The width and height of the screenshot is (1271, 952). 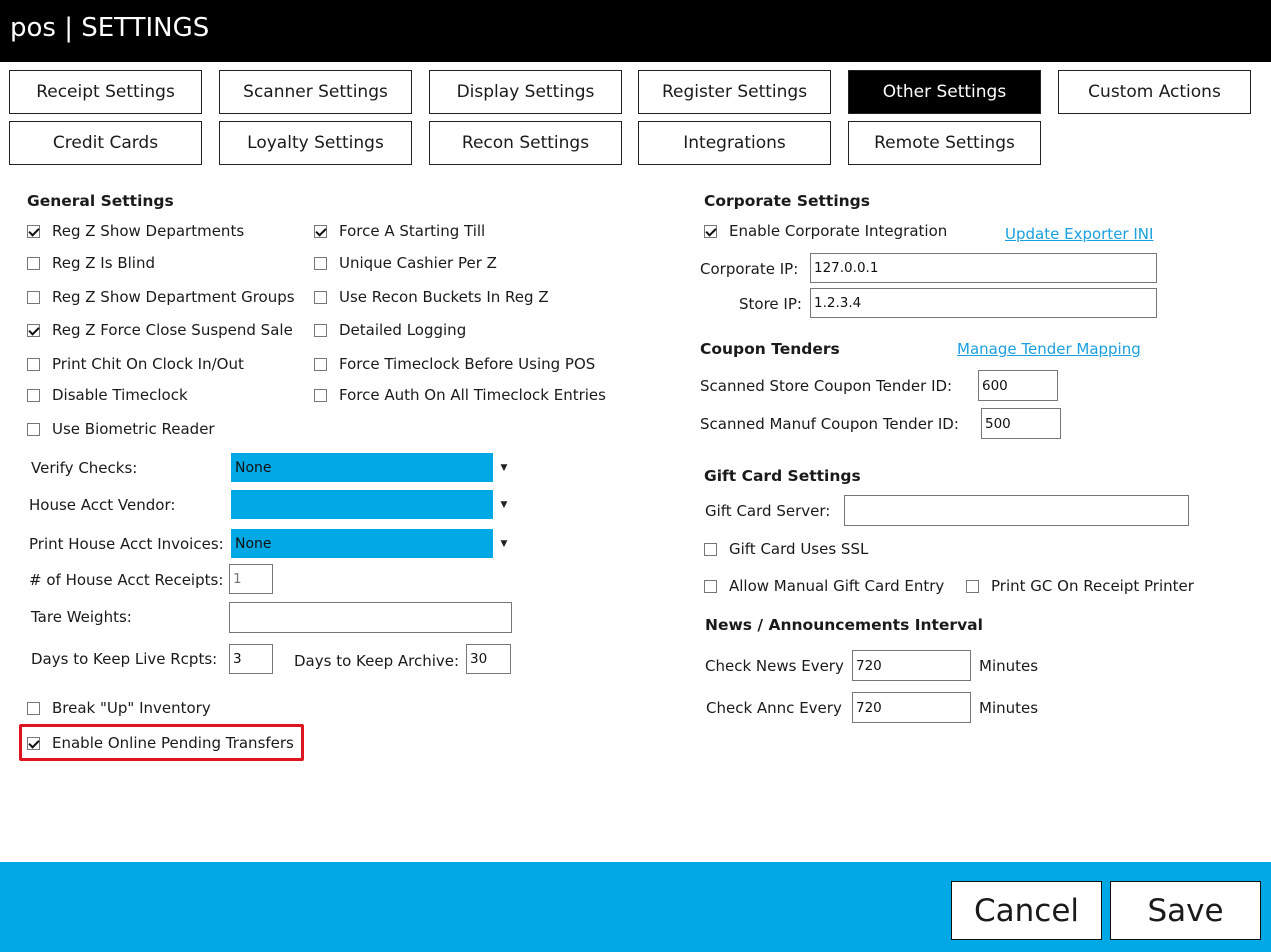 I want to click on title-bar: pos | SETTINGS, so click(x=635, y=31).